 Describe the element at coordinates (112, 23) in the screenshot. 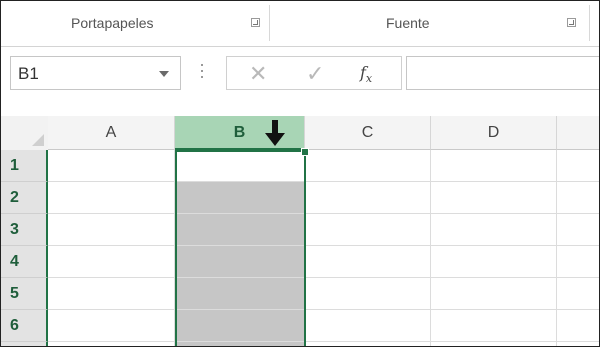

I see `ribbon-group-portapapeles: Portapapeles` at that location.